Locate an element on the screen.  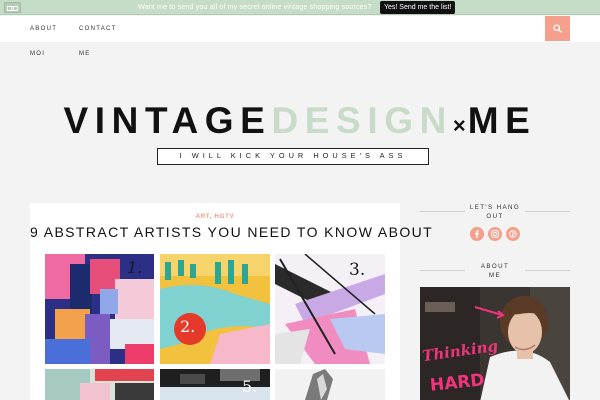
logo-me: ME is located at coordinates (502, 120).